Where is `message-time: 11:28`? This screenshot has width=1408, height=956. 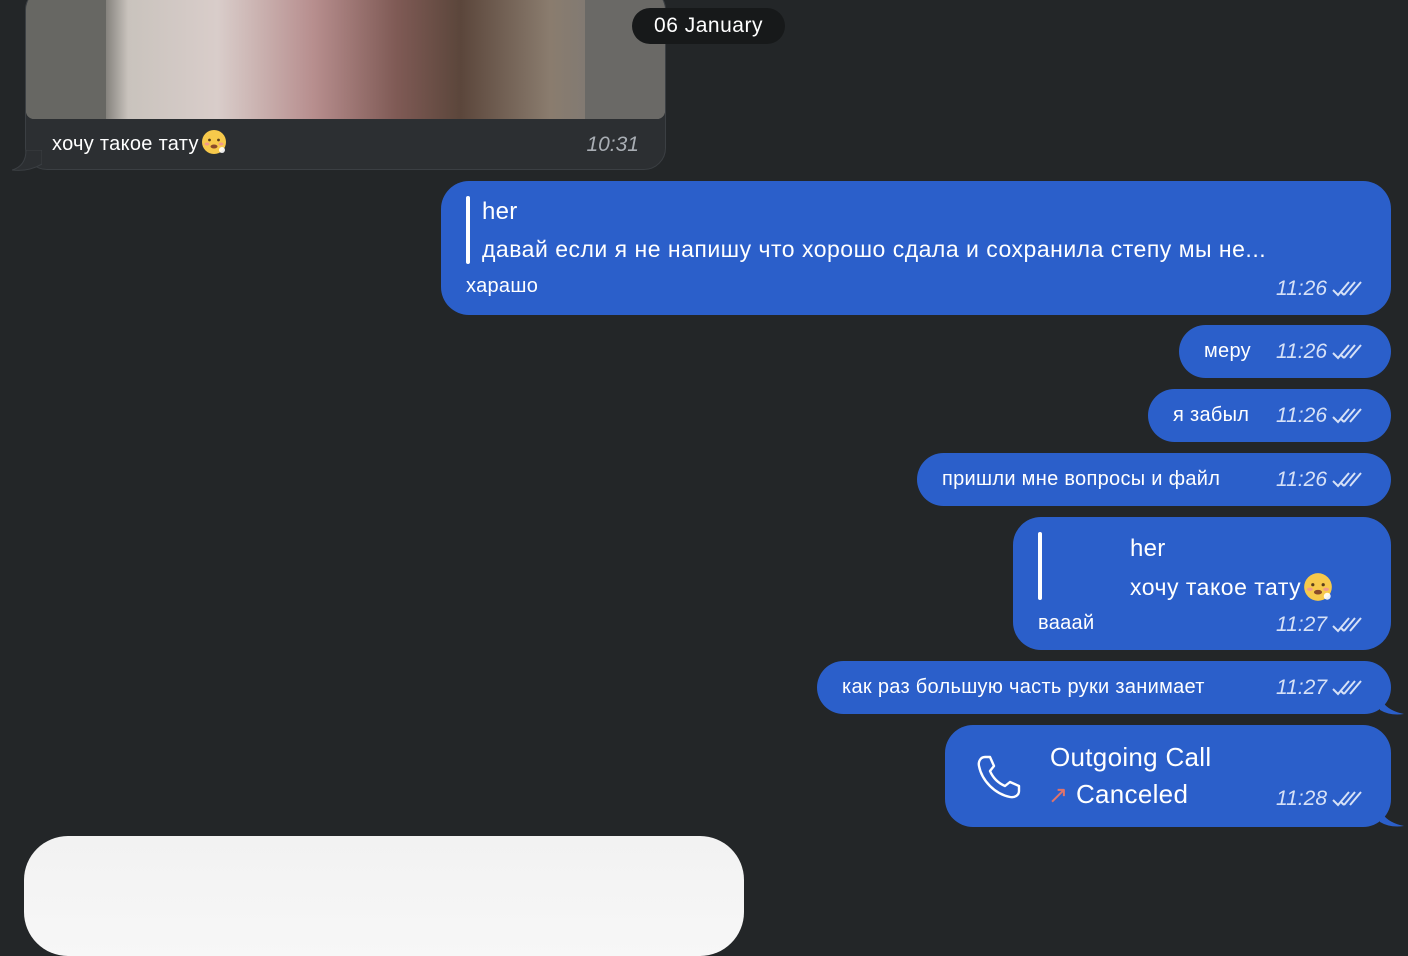
message-time: 11:28 is located at coordinates (1301, 798).